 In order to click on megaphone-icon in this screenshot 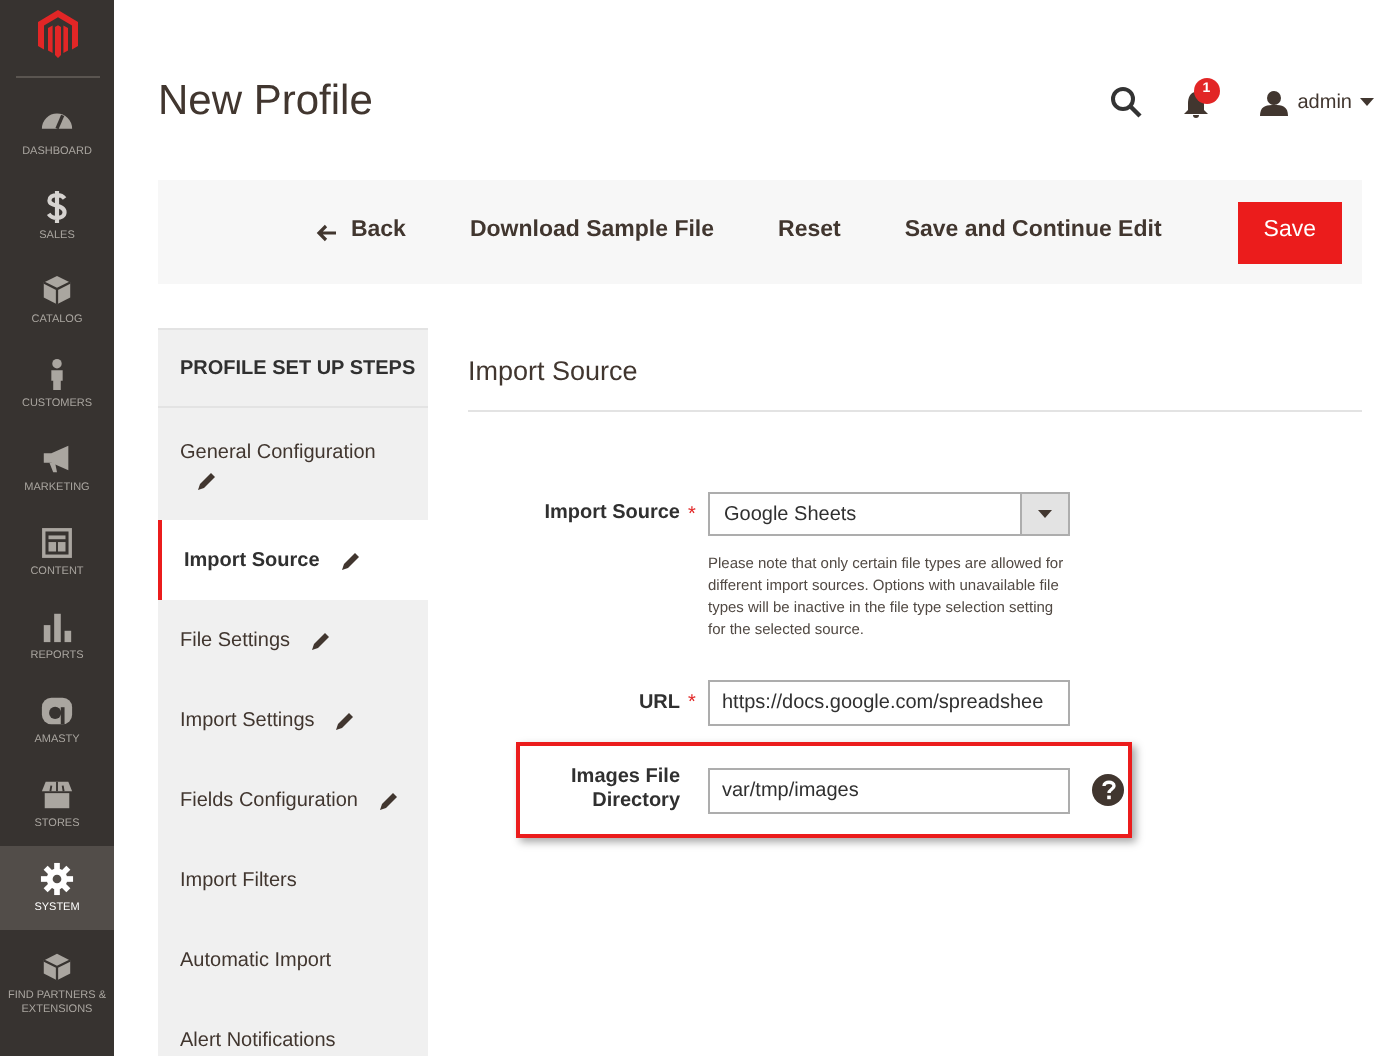, I will do `click(57, 458)`.